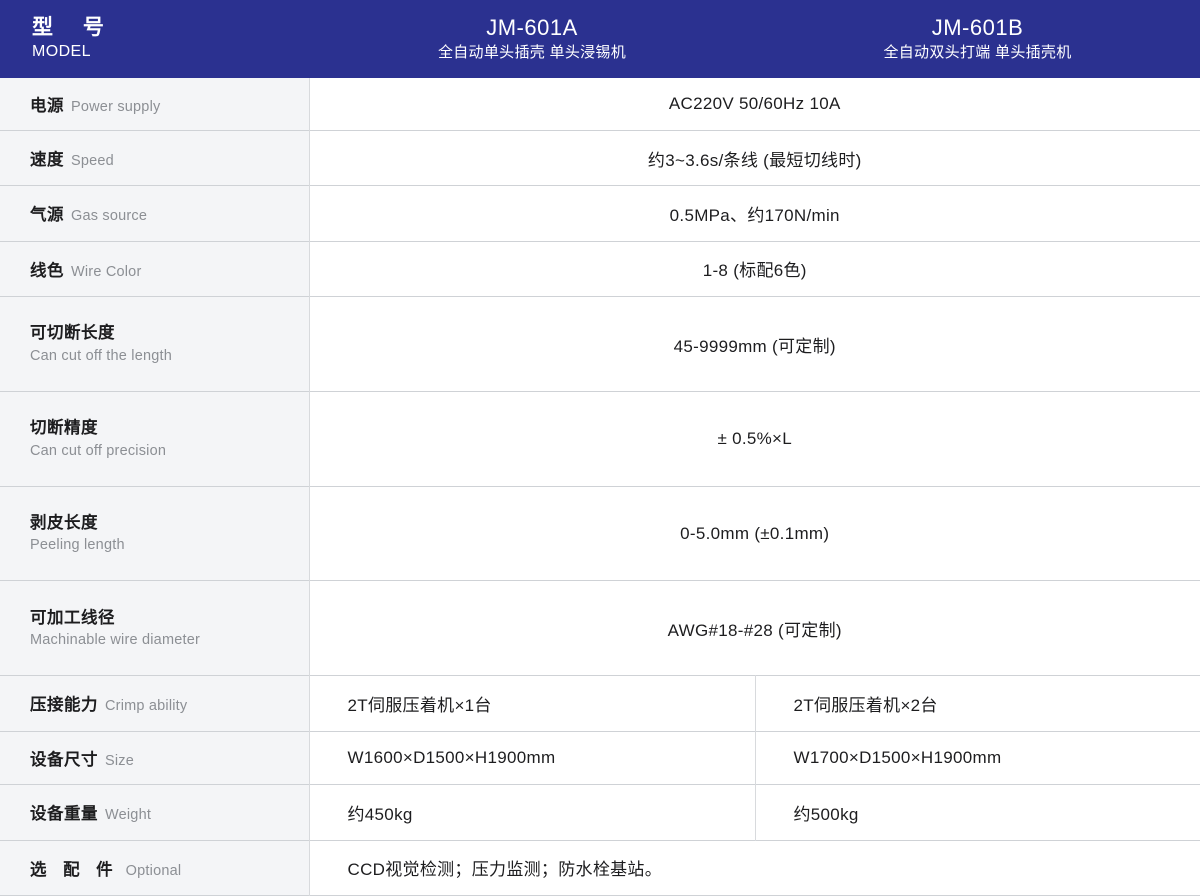  What do you see at coordinates (146, 706) in the screenshot?
I see `label-en: Crimp ability` at bounding box center [146, 706].